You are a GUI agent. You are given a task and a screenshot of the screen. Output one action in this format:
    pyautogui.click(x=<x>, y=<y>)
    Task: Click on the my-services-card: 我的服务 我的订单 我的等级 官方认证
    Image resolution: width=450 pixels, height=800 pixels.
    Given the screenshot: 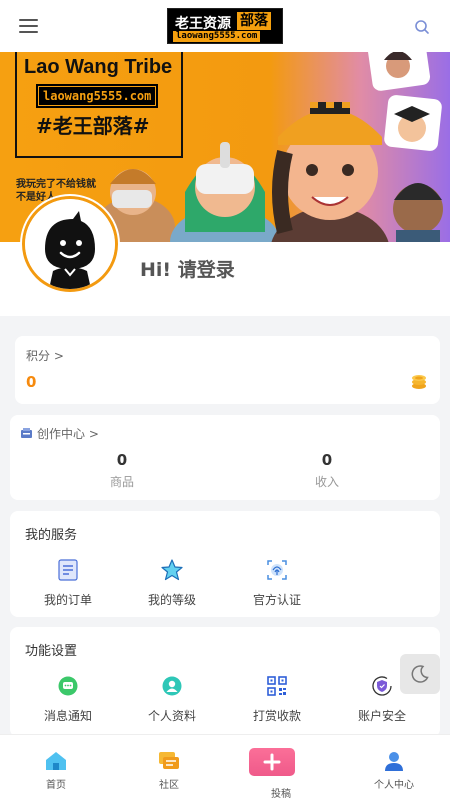 What is the action you would take?
    pyautogui.click(x=225, y=564)
    